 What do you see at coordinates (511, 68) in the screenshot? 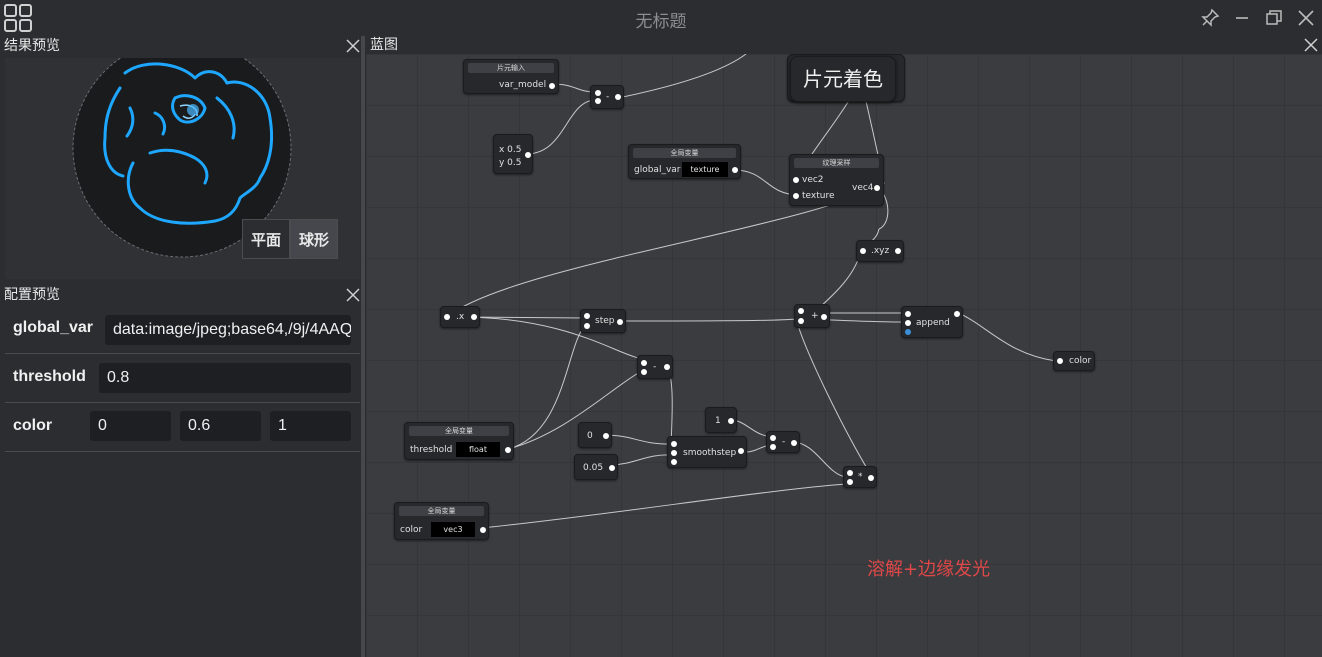
I see `node-title: 片元输入` at bounding box center [511, 68].